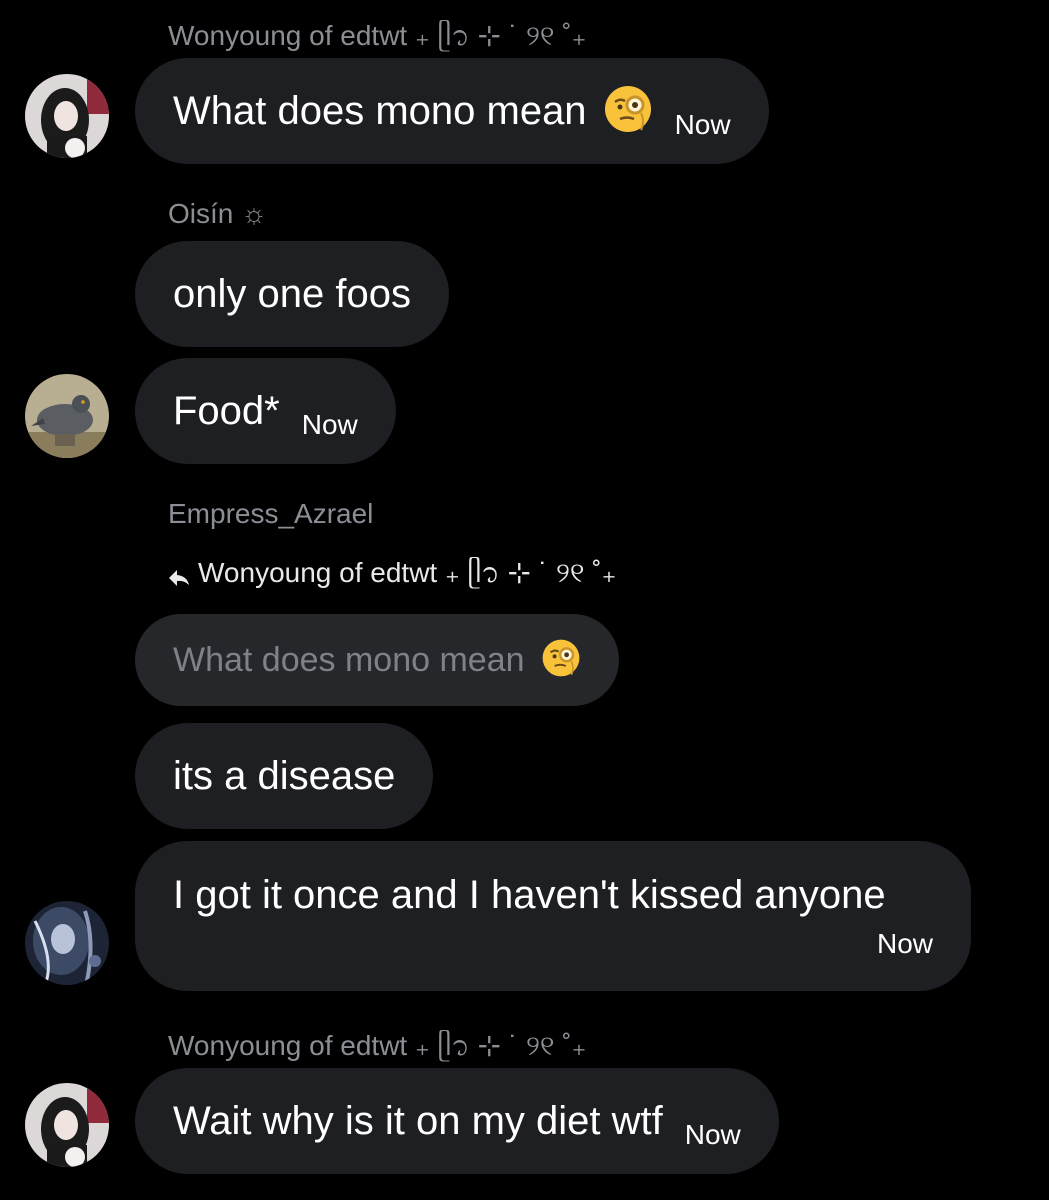  I want to click on message-text: only one foos, so click(292, 293).